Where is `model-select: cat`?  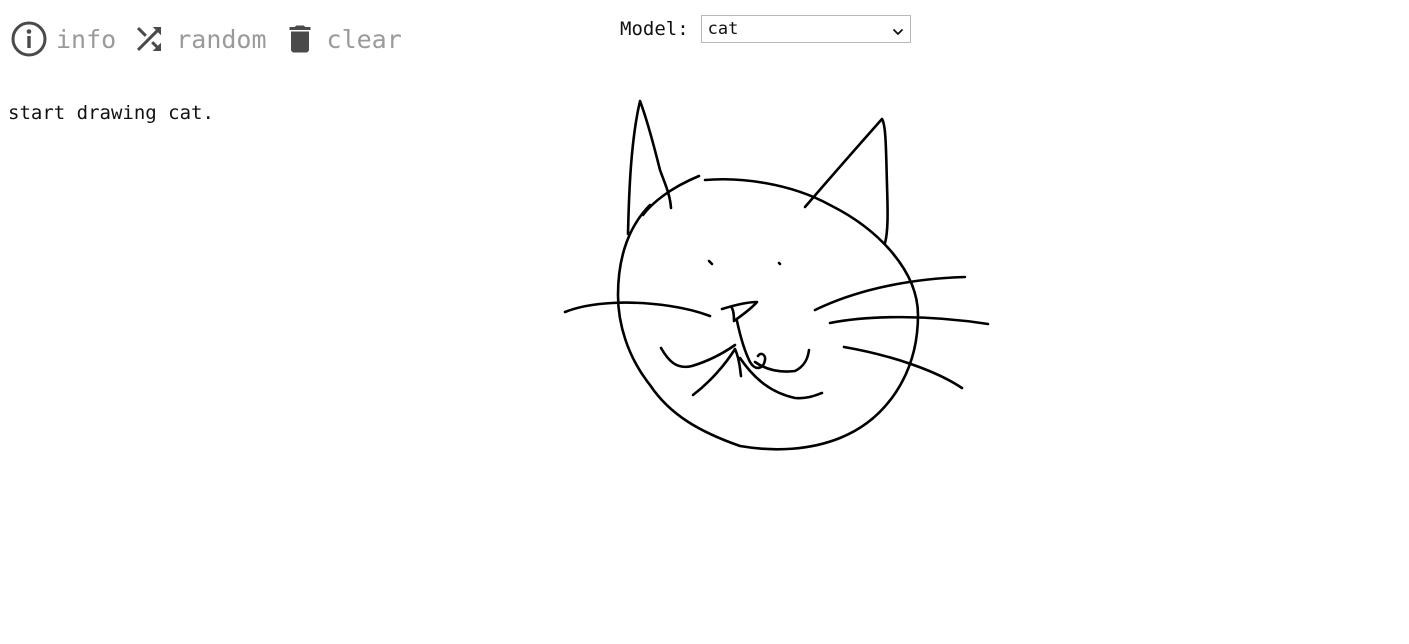 model-select: cat is located at coordinates (805, 29).